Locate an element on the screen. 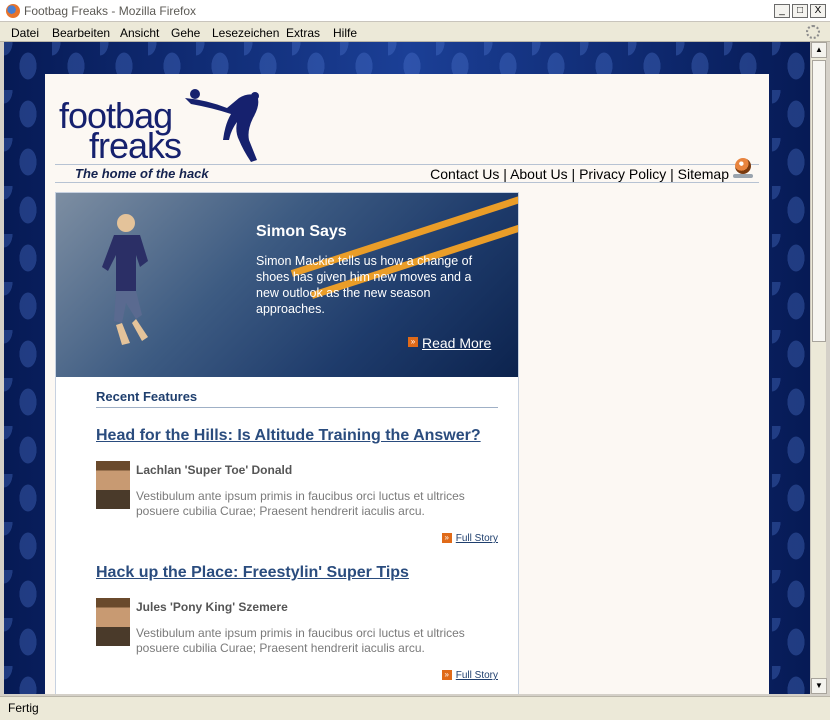 The height and width of the screenshot is (720, 830). header-rule-bottom is located at coordinates (407, 182).